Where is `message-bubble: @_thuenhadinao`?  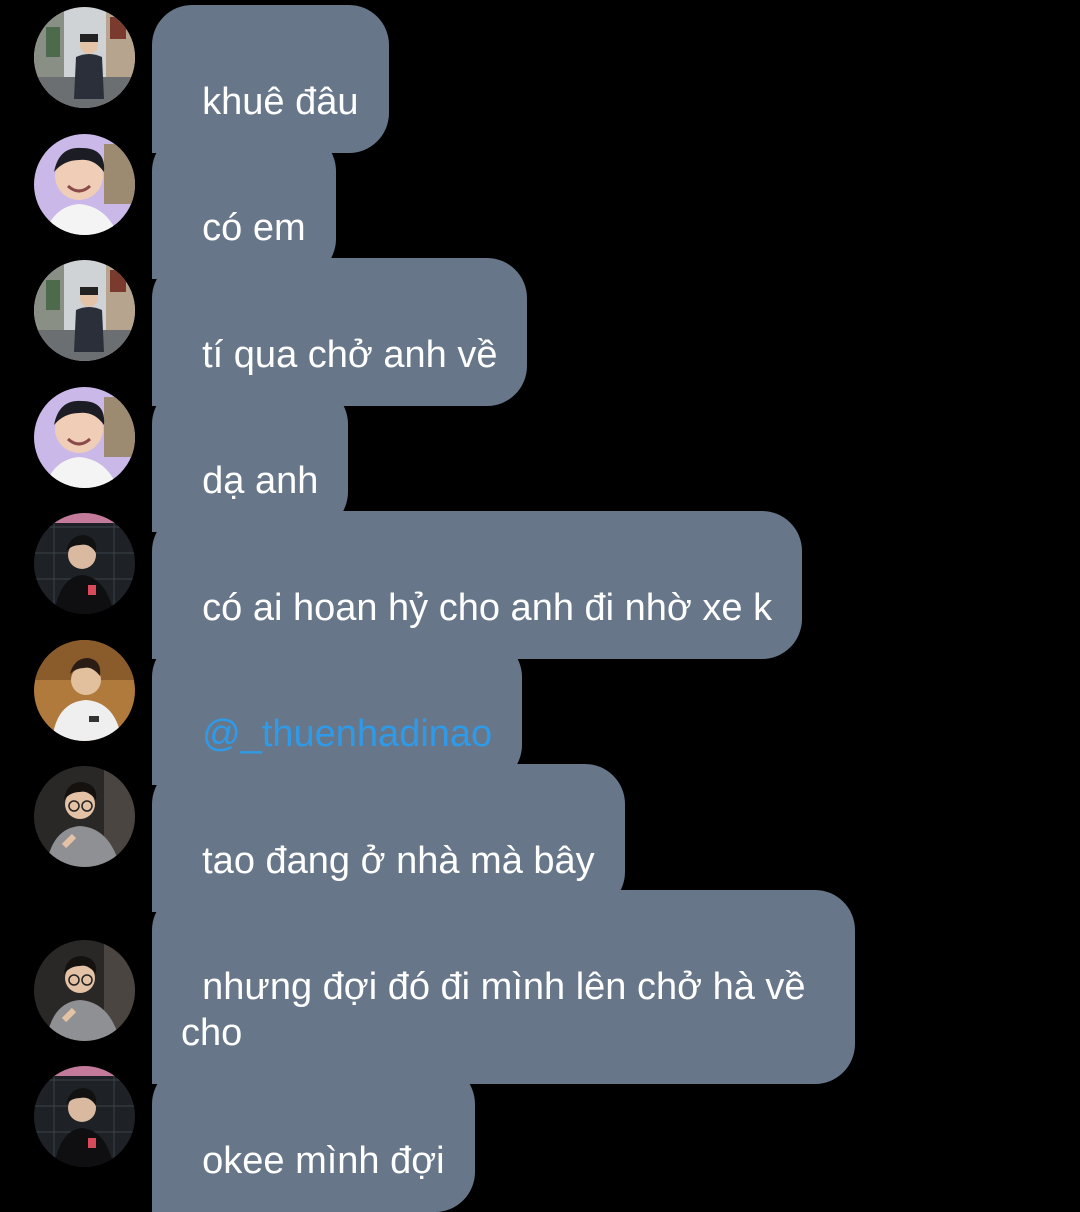
message-bubble: @_thuenhadinao is located at coordinates (337, 711).